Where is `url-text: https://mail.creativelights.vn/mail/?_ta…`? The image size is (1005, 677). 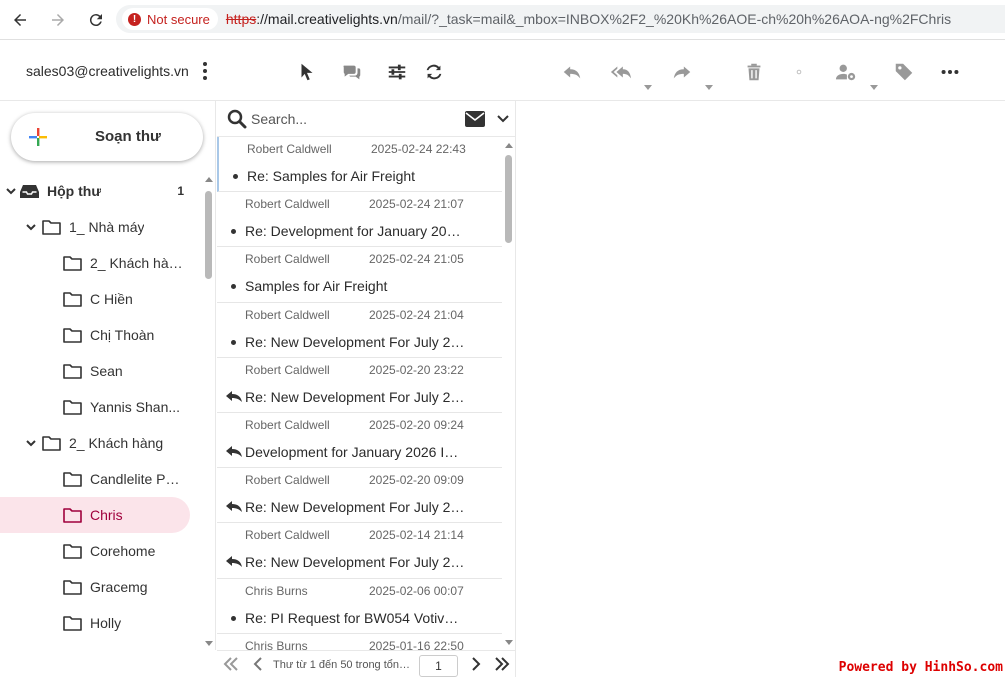 url-text: https://mail.creativelights.vn/mail/?_ta… is located at coordinates (588, 19).